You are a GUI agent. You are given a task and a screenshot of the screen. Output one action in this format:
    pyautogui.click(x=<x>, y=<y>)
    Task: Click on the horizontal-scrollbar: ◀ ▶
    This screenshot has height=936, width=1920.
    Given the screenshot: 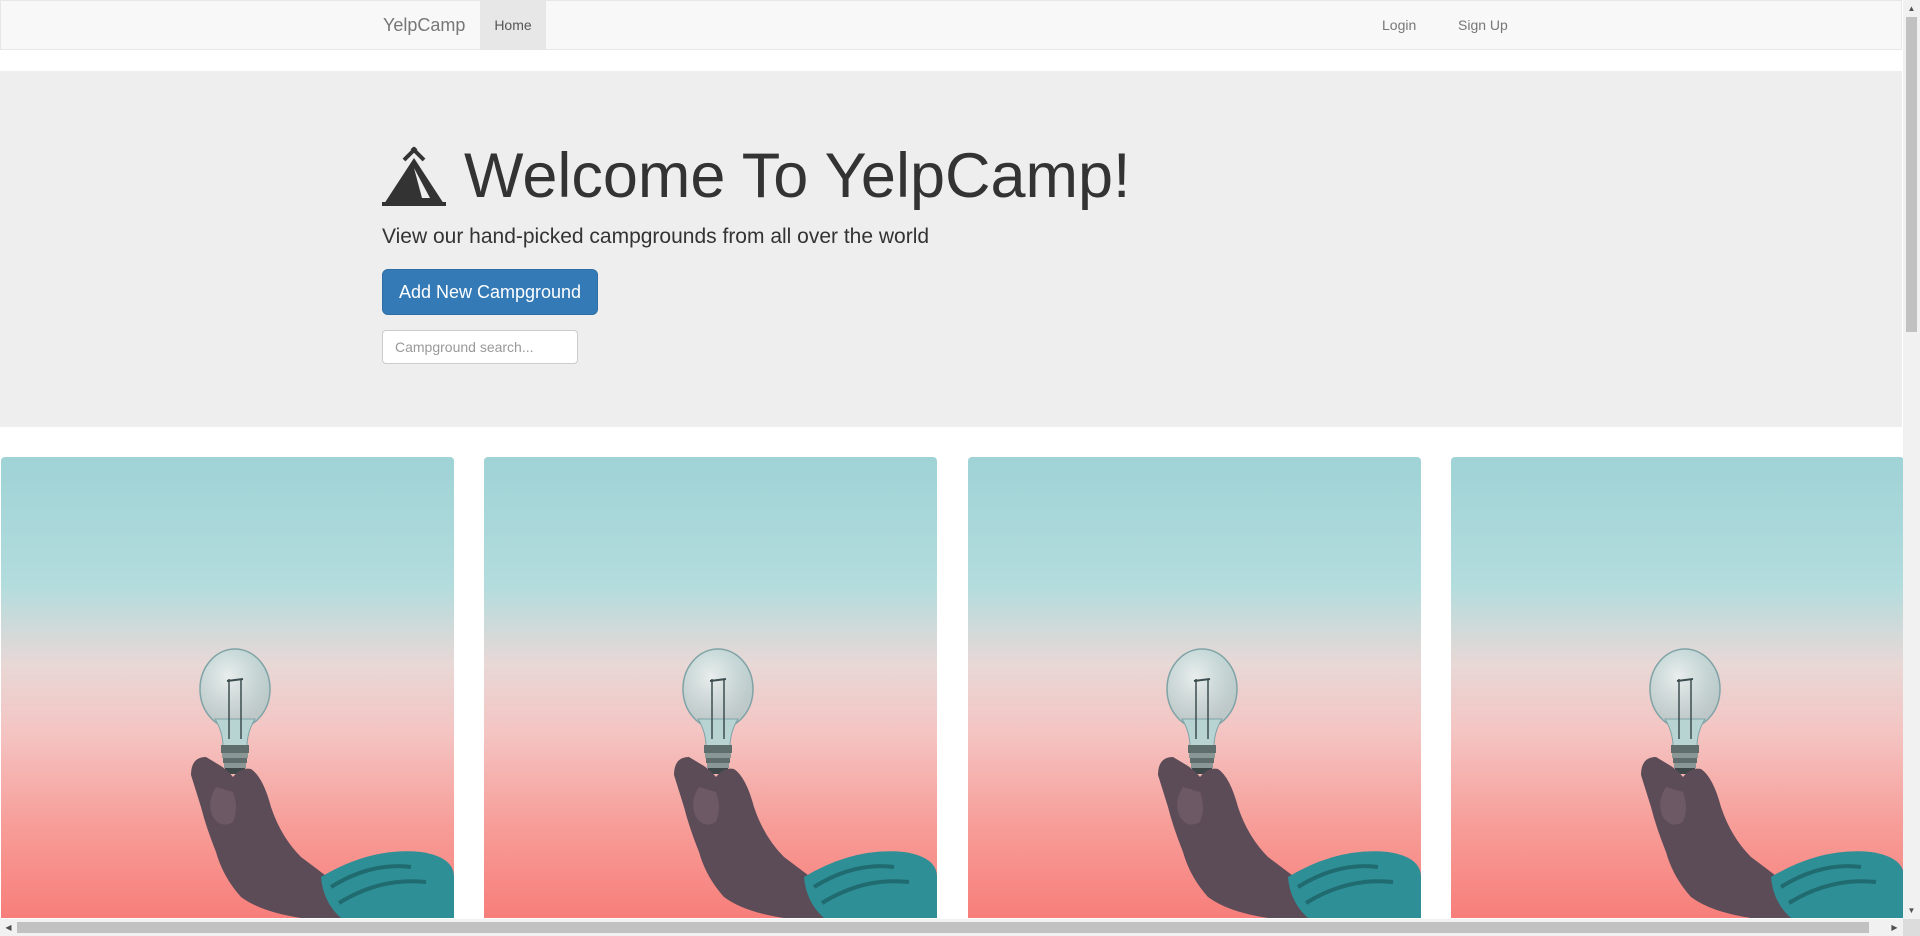 What is the action you would take?
    pyautogui.click(x=951, y=927)
    